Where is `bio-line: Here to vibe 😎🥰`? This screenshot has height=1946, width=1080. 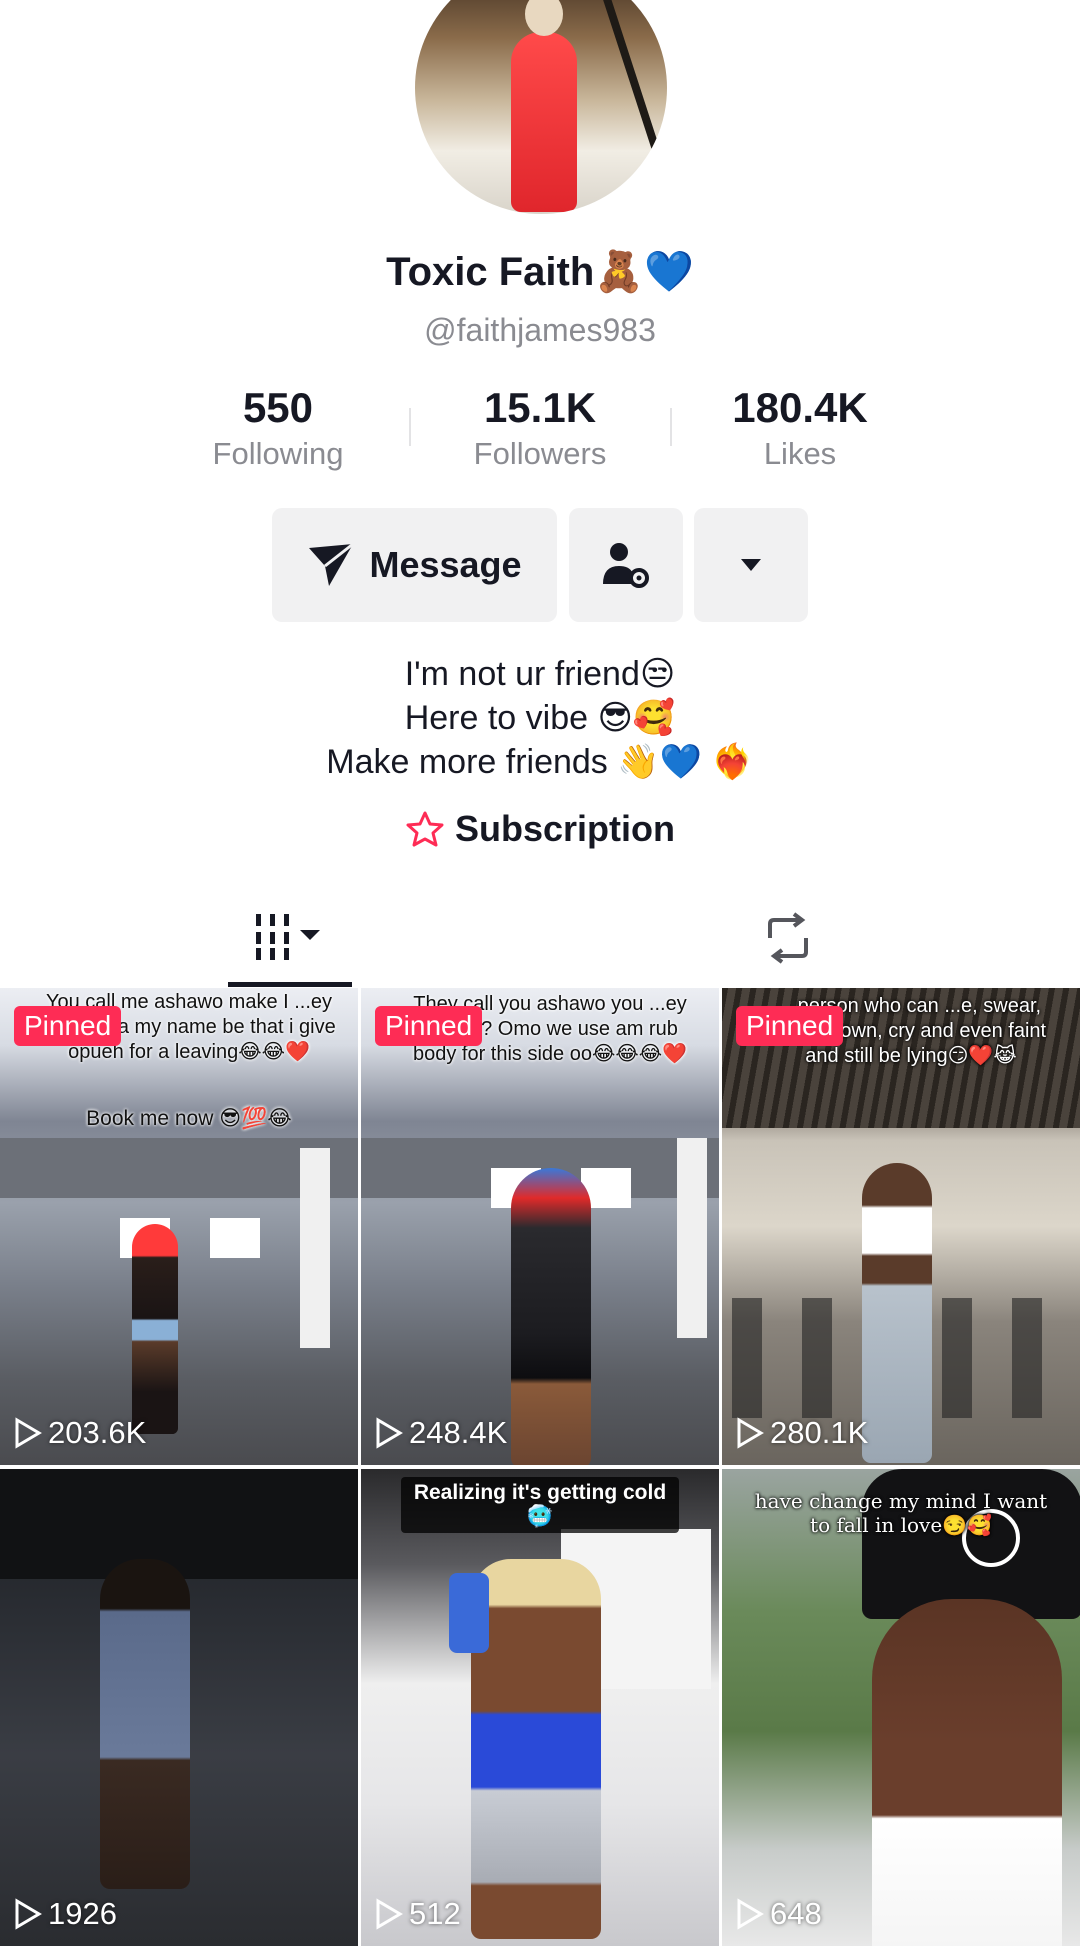 bio-line: Here to vibe 😎🥰 is located at coordinates (540, 718).